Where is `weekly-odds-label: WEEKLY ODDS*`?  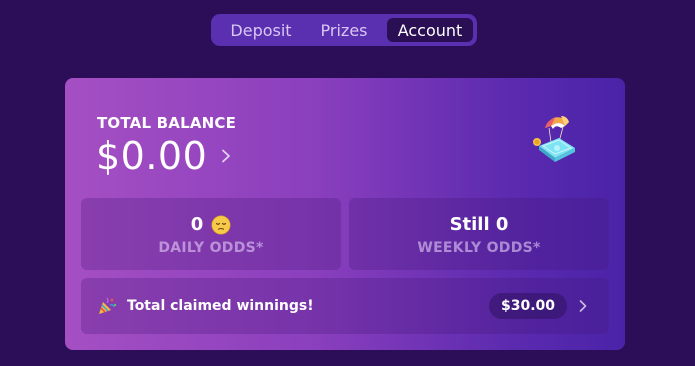 weekly-odds-label: WEEKLY ODDS* is located at coordinates (479, 247).